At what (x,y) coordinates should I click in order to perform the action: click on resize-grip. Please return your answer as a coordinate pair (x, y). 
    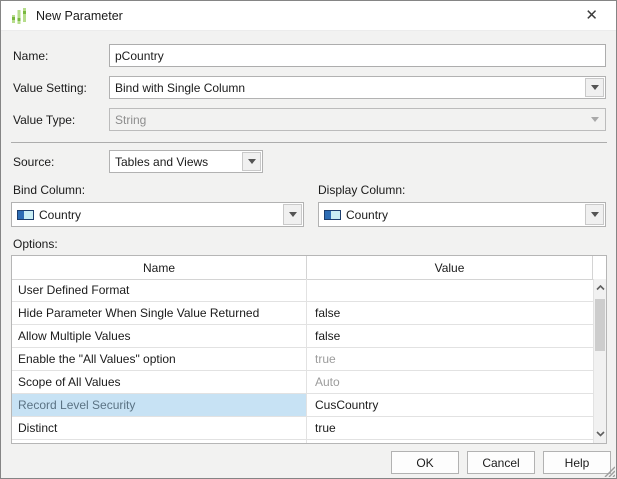
    Looking at the image, I should click on (608, 470).